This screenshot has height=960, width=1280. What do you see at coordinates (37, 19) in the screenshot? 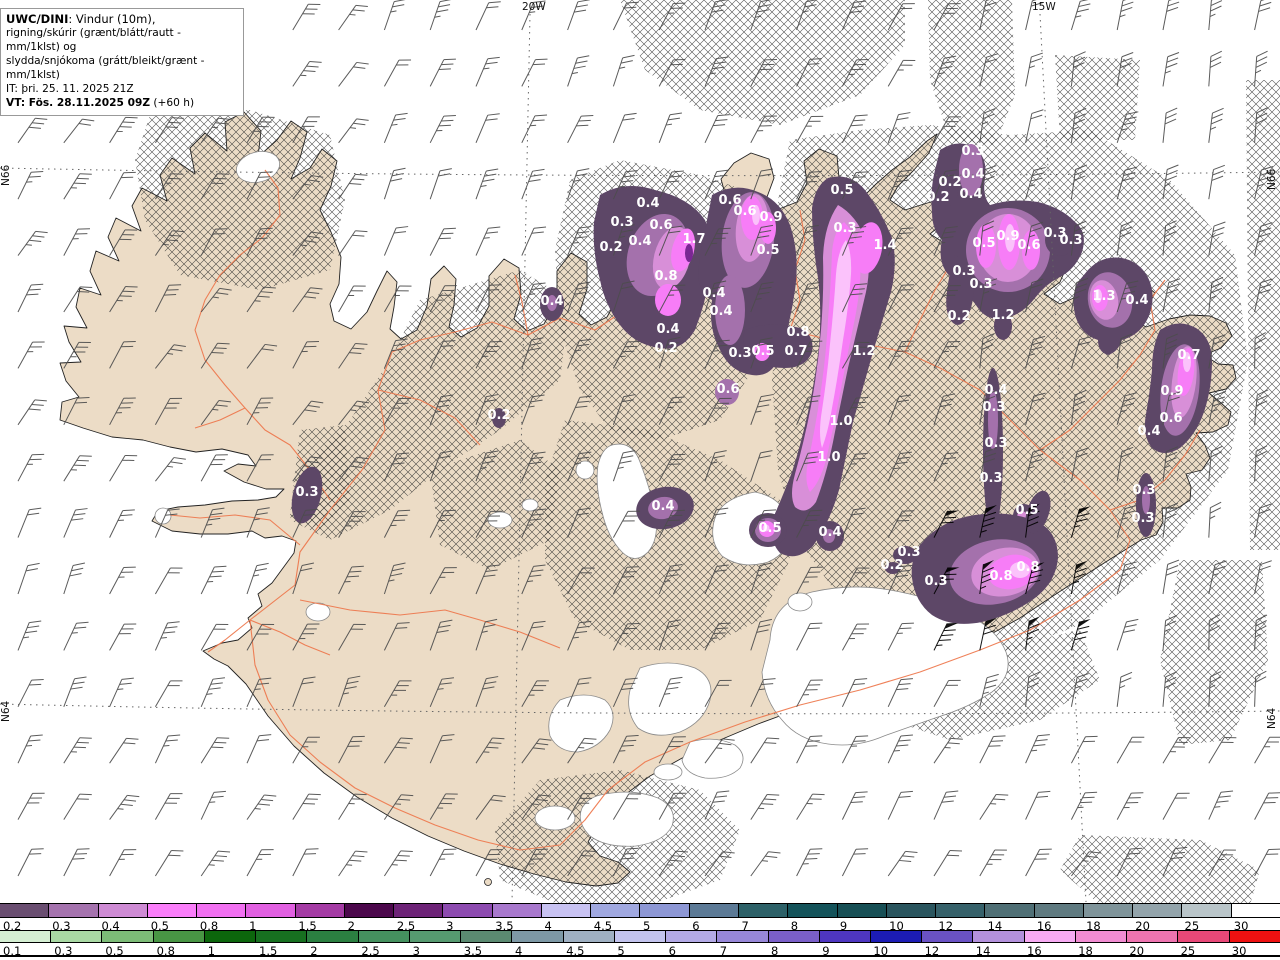
I see `model-name: UWC/DINI` at bounding box center [37, 19].